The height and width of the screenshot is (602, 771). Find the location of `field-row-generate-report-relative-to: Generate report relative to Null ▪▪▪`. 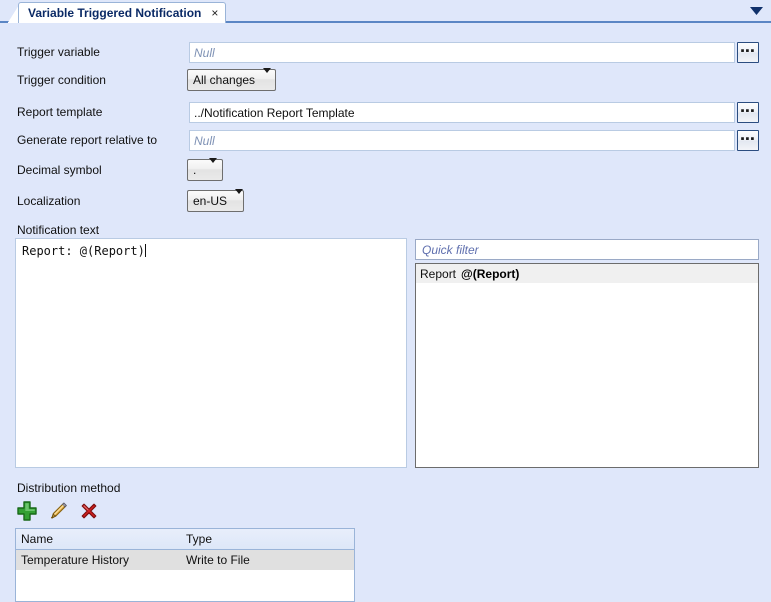

field-row-generate-report-relative-to: Generate report relative to Null ▪▪▪ is located at coordinates (385, 141).